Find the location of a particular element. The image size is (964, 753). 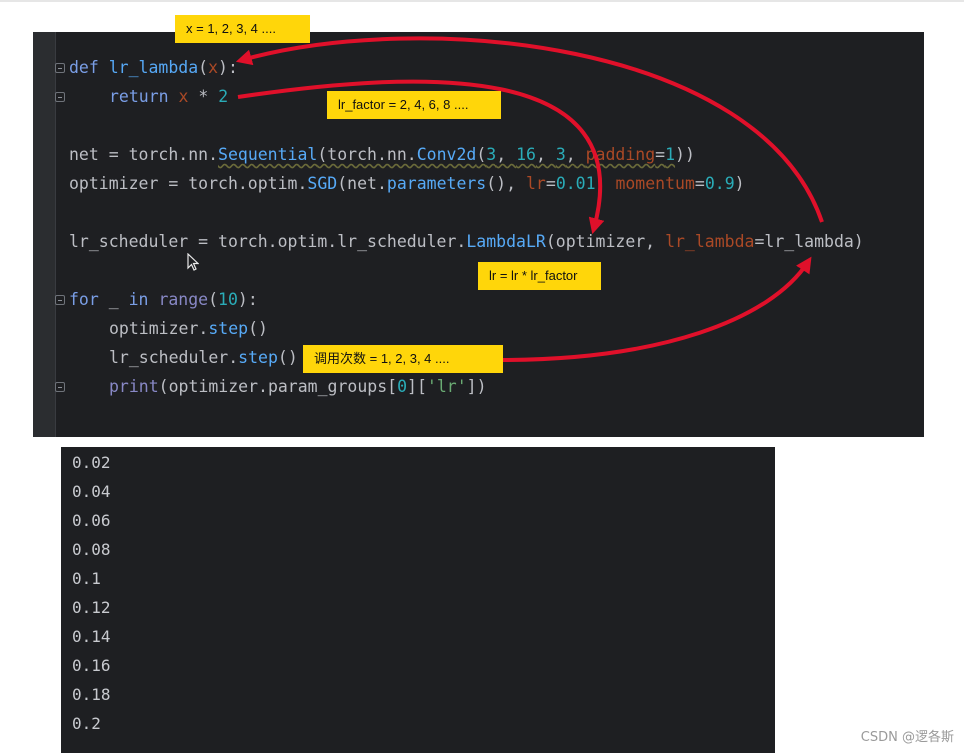

number-literal: 2 is located at coordinates (223, 96).